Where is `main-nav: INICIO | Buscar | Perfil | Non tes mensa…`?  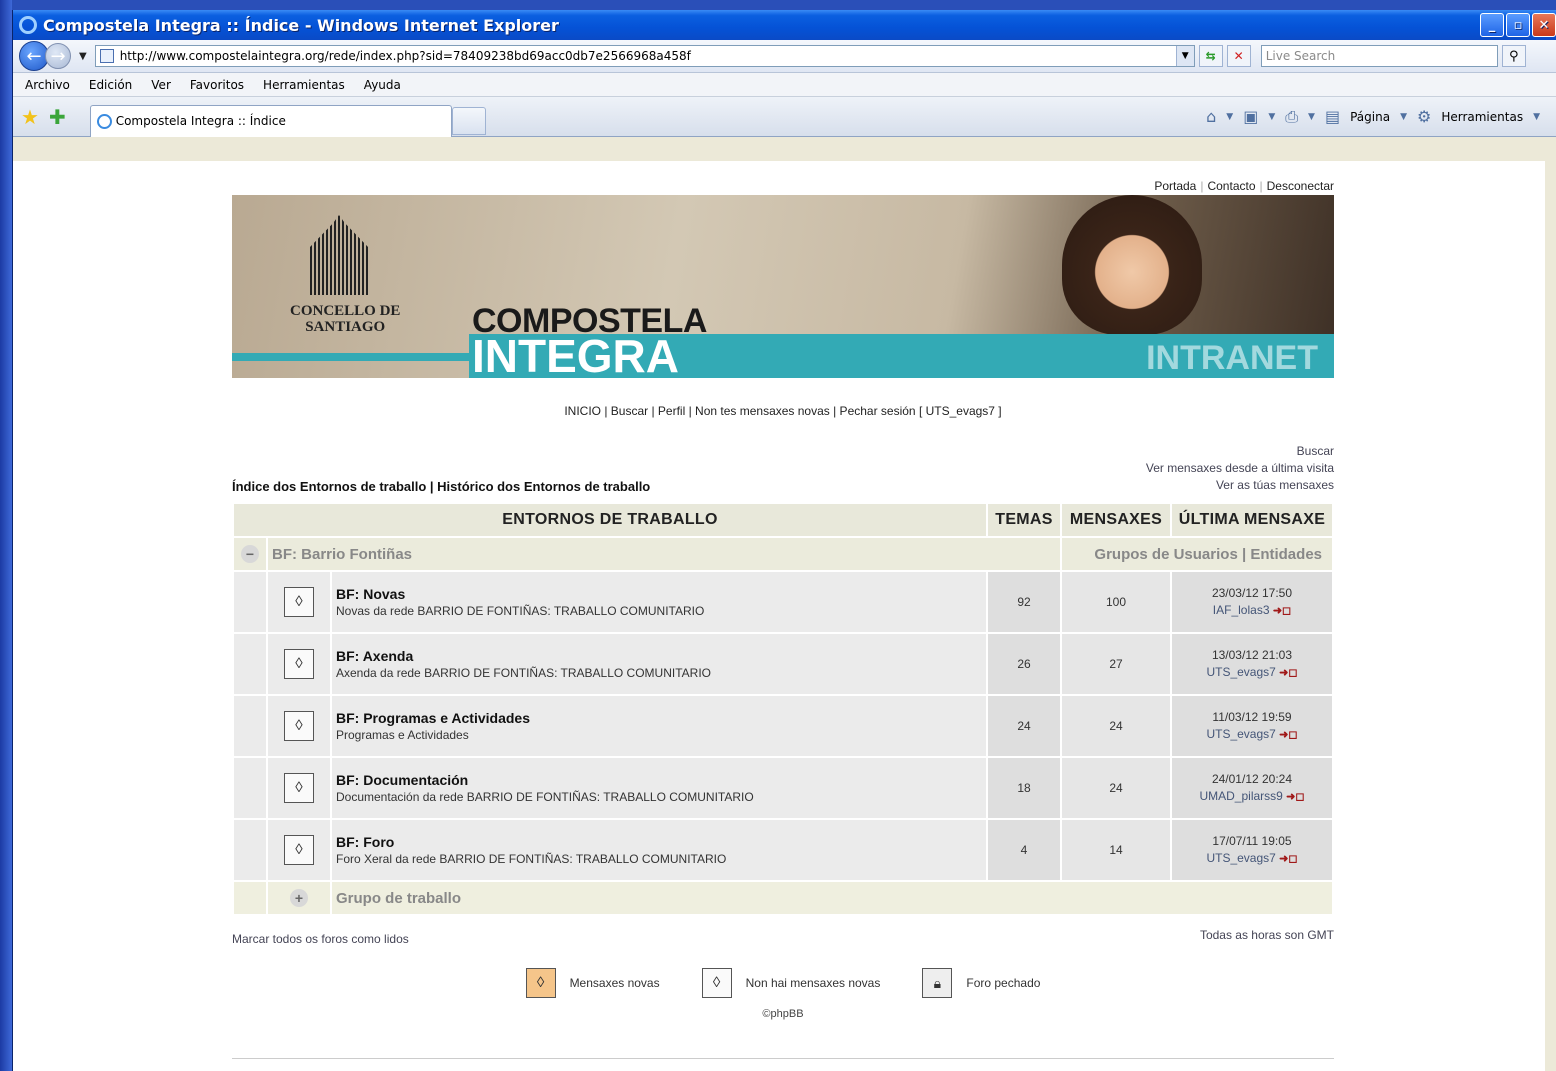
main-nav: INICIO | Buscar | Perfil | Non tes mensa… is located at coordinates (783, 424).